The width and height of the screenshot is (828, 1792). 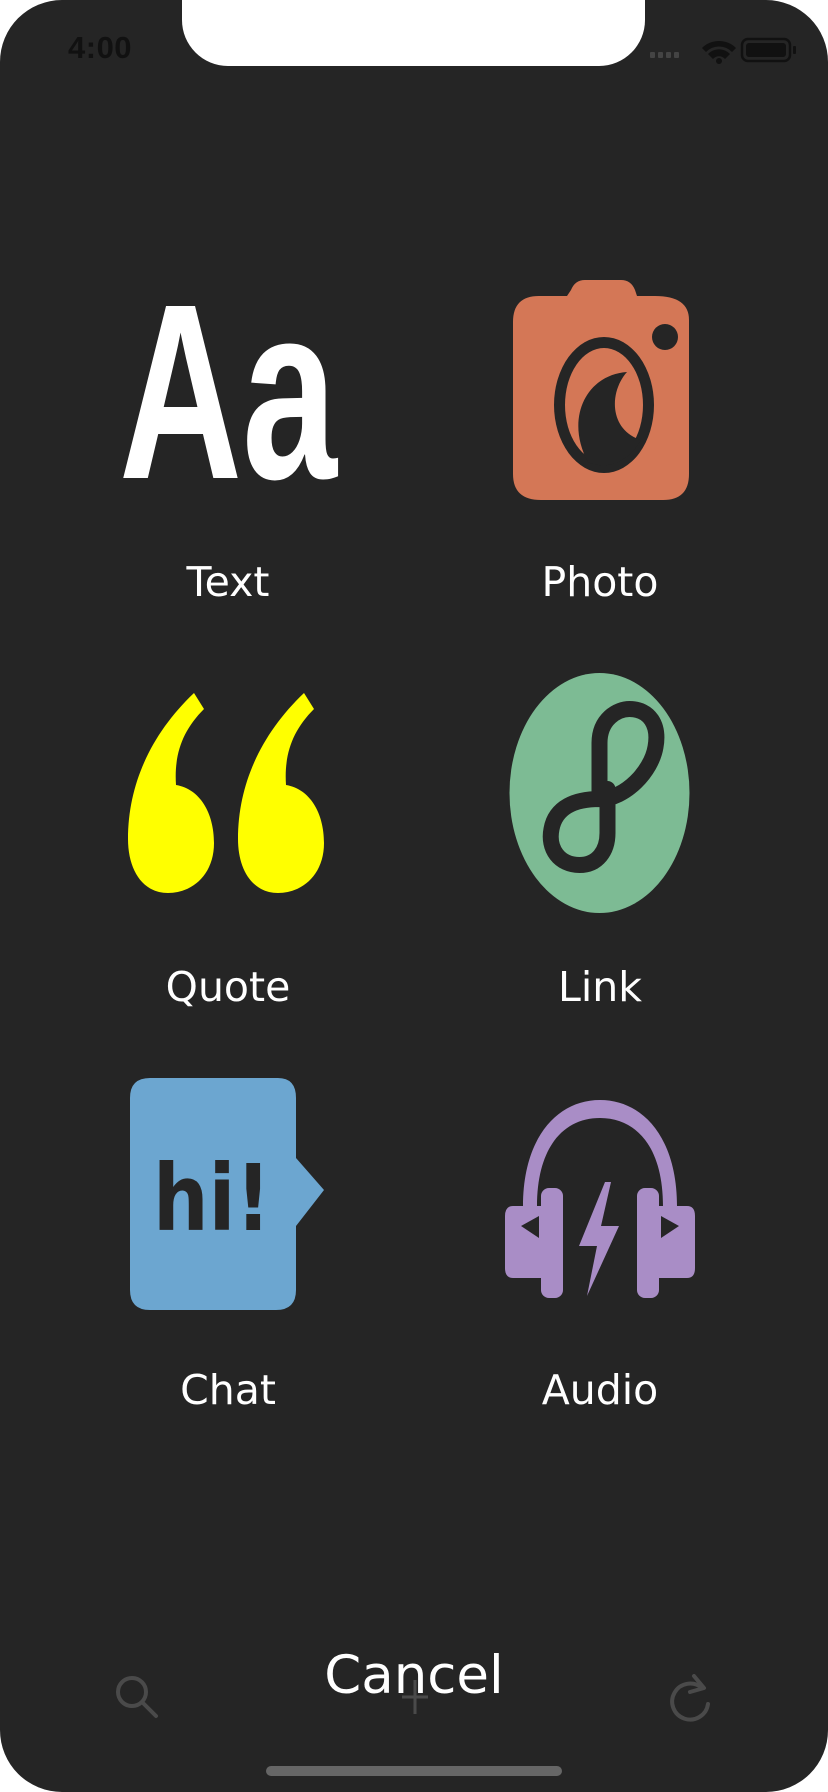 I want to click on status-indicators, so click(x=728, y=49).